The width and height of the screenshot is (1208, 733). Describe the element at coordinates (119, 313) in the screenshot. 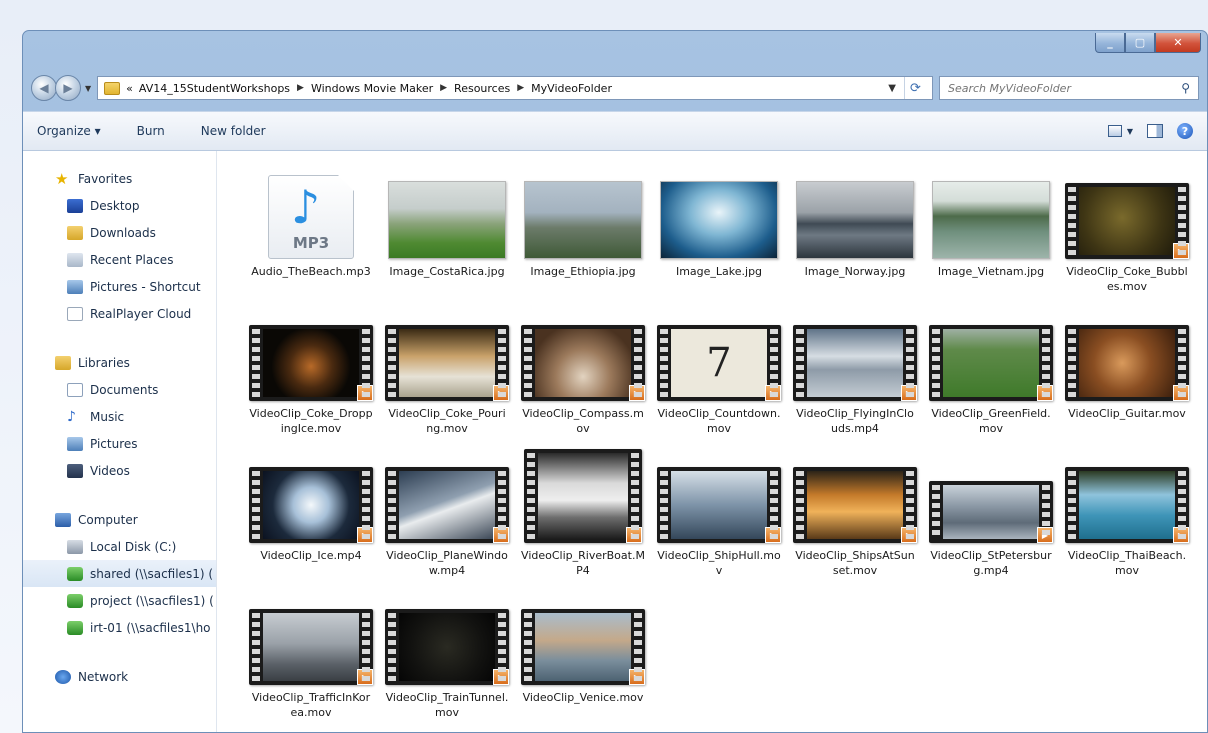

I see `nav-realplayer-cloud: RealPlayer Cloud` at that location.